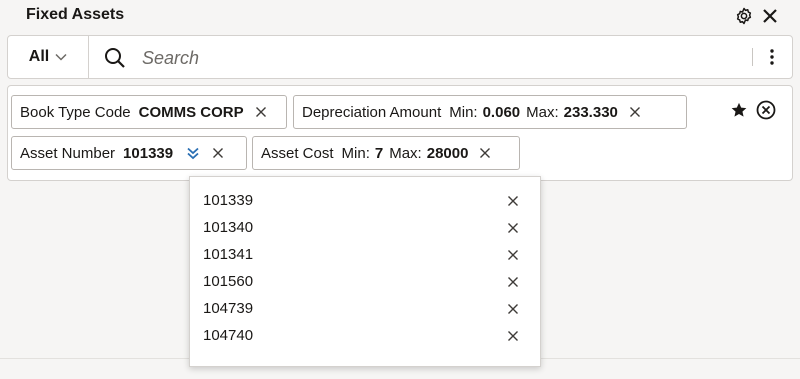 Image resolution: width=800 pixels, height=379 pixels. I want to click on search-scope-label: All, so click(39, 56).